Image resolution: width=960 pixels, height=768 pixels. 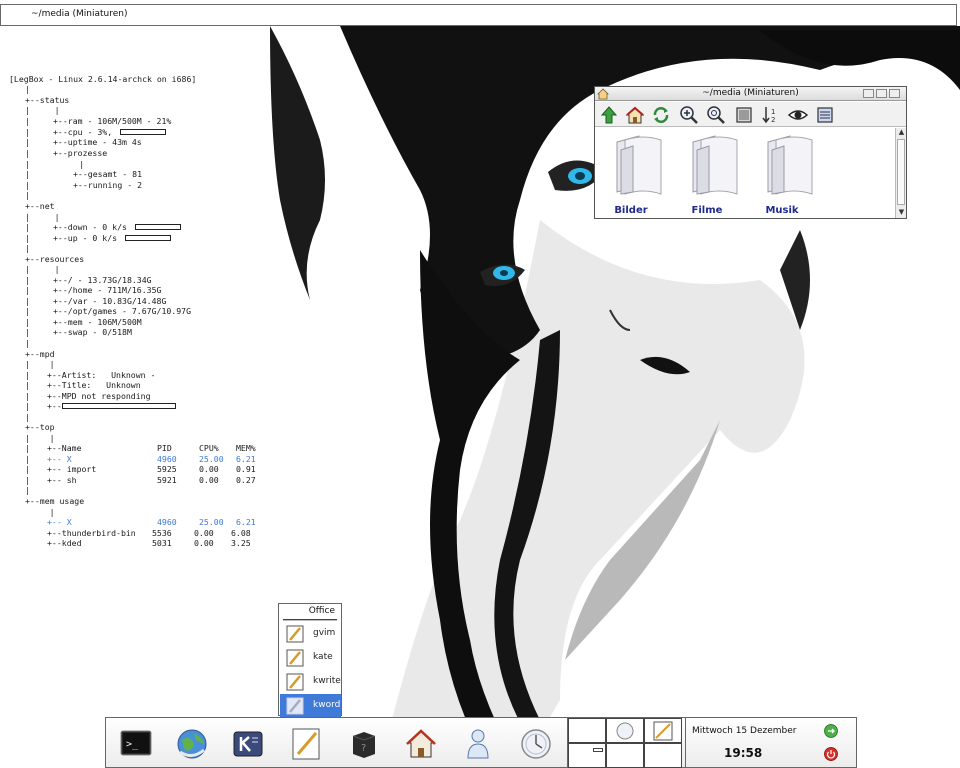 What do you see at coordinates (825, 115) in the screenshot?
I see `details-view-icon` at bounding box center [825, 115].